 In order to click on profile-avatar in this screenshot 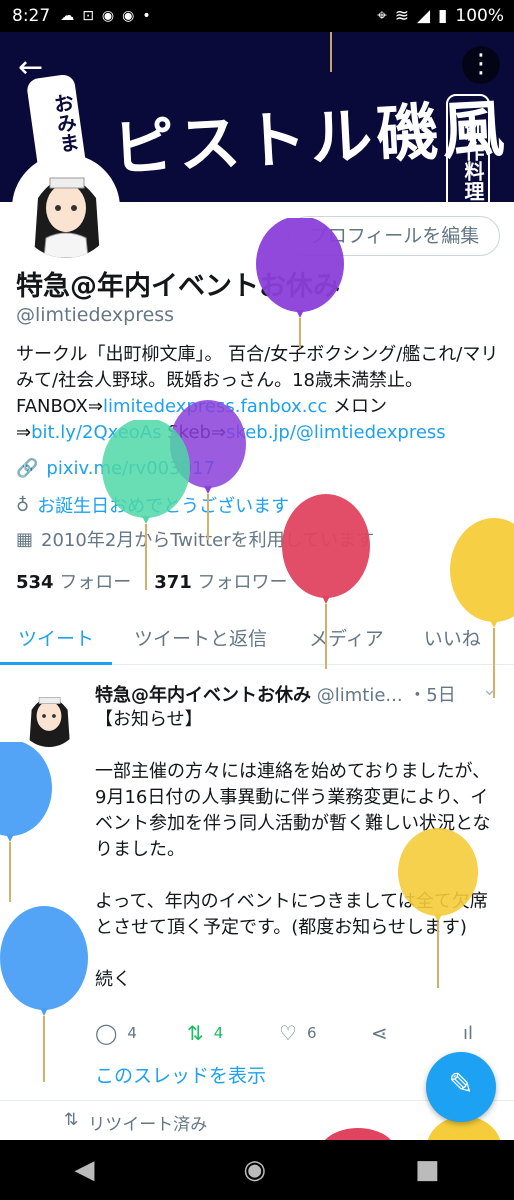, I will do `click(66, 208)`.